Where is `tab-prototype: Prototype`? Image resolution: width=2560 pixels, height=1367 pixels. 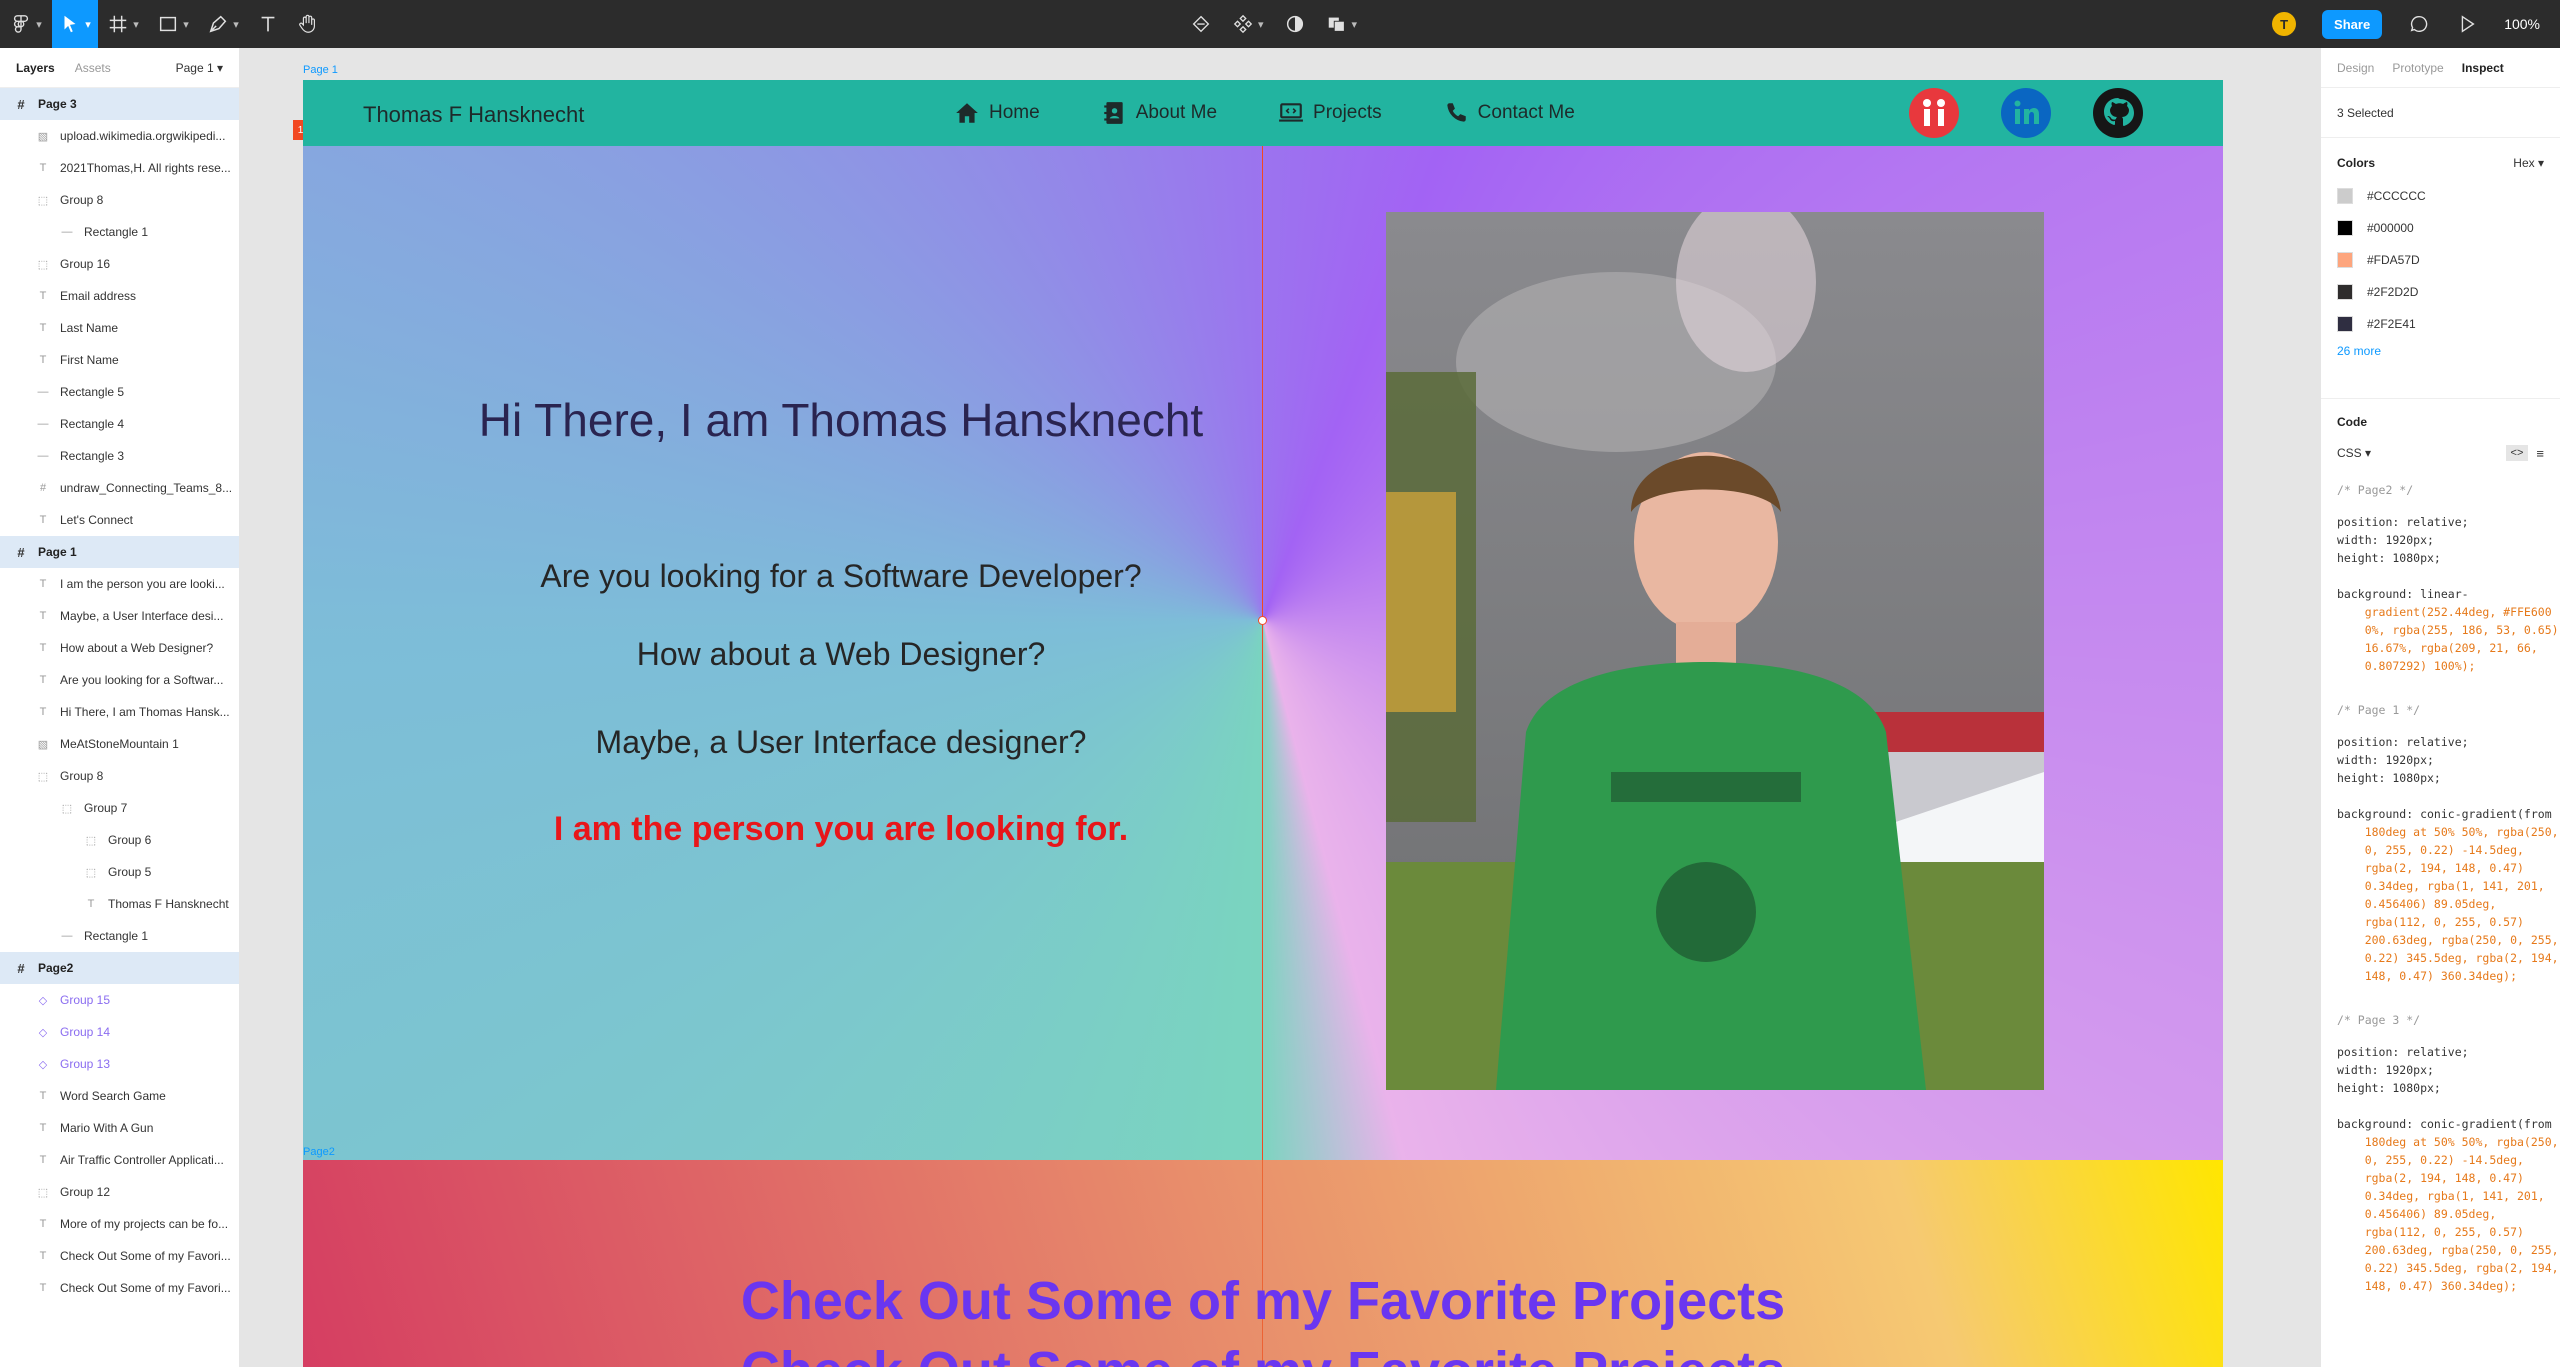
tab-prototype: Prototype is located at coordinates (2417, 68).